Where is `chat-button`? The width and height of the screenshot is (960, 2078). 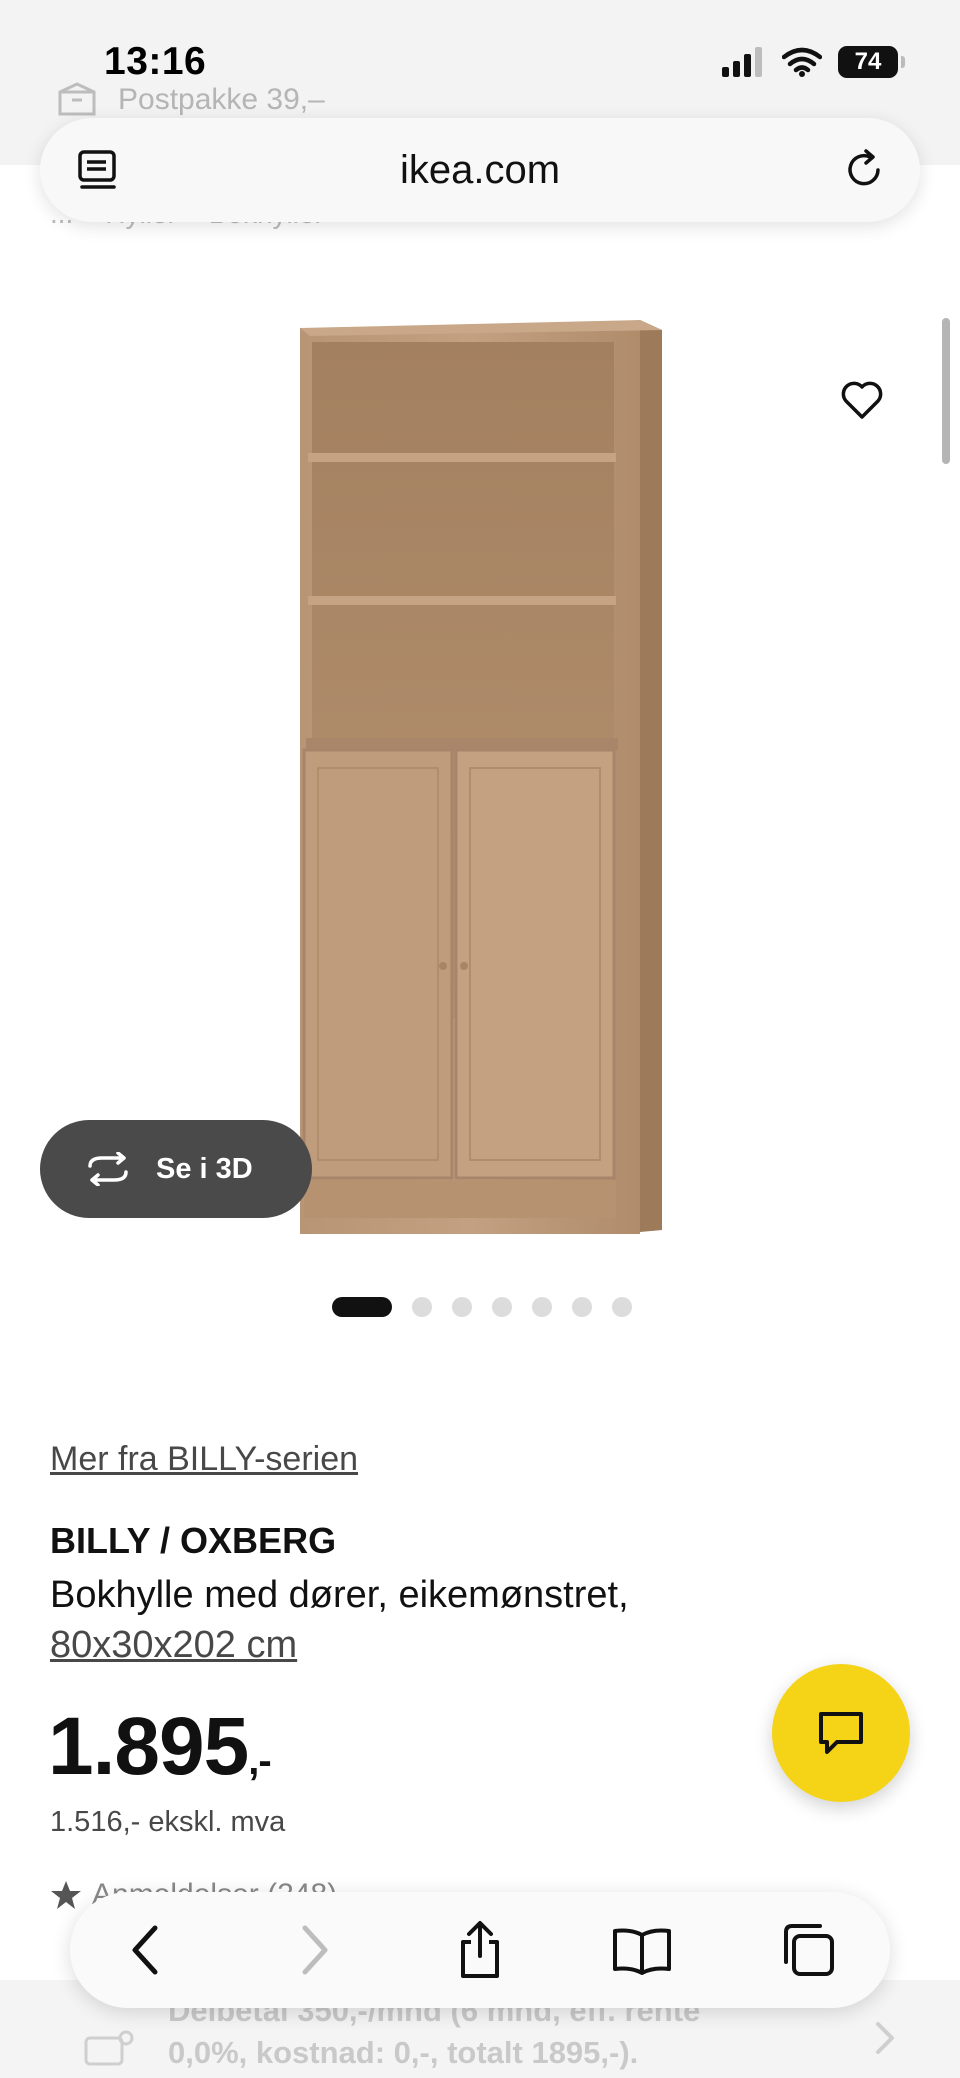
chat-button is located at coordinates (841, 1733).